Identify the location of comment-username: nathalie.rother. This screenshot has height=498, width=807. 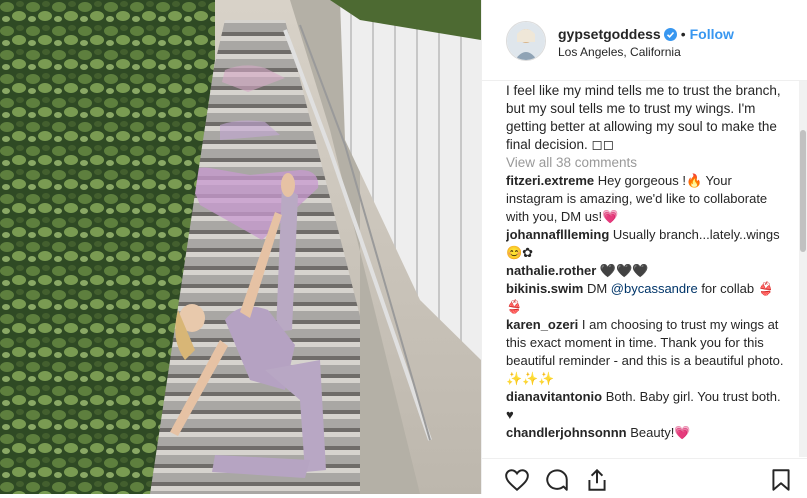
(551, 270).